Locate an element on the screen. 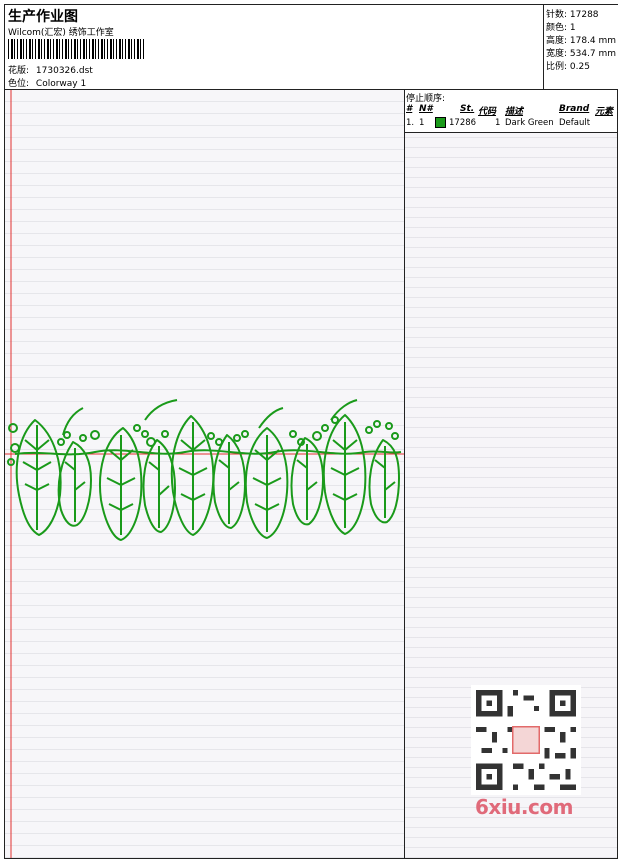  design-line: 花版: 1730326.dst is located at coordinates (50, 69).